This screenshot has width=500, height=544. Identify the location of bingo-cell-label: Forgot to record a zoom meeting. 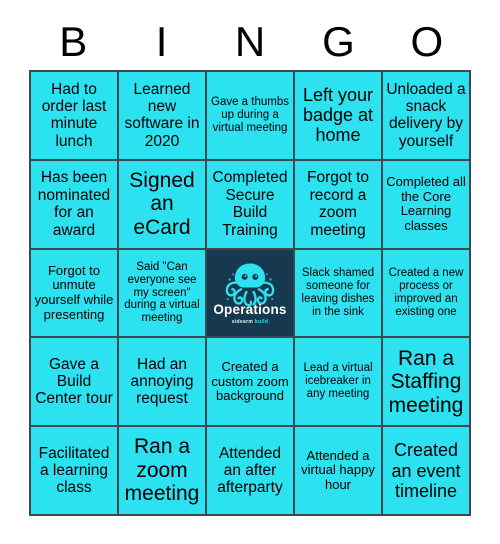
(338, 204).